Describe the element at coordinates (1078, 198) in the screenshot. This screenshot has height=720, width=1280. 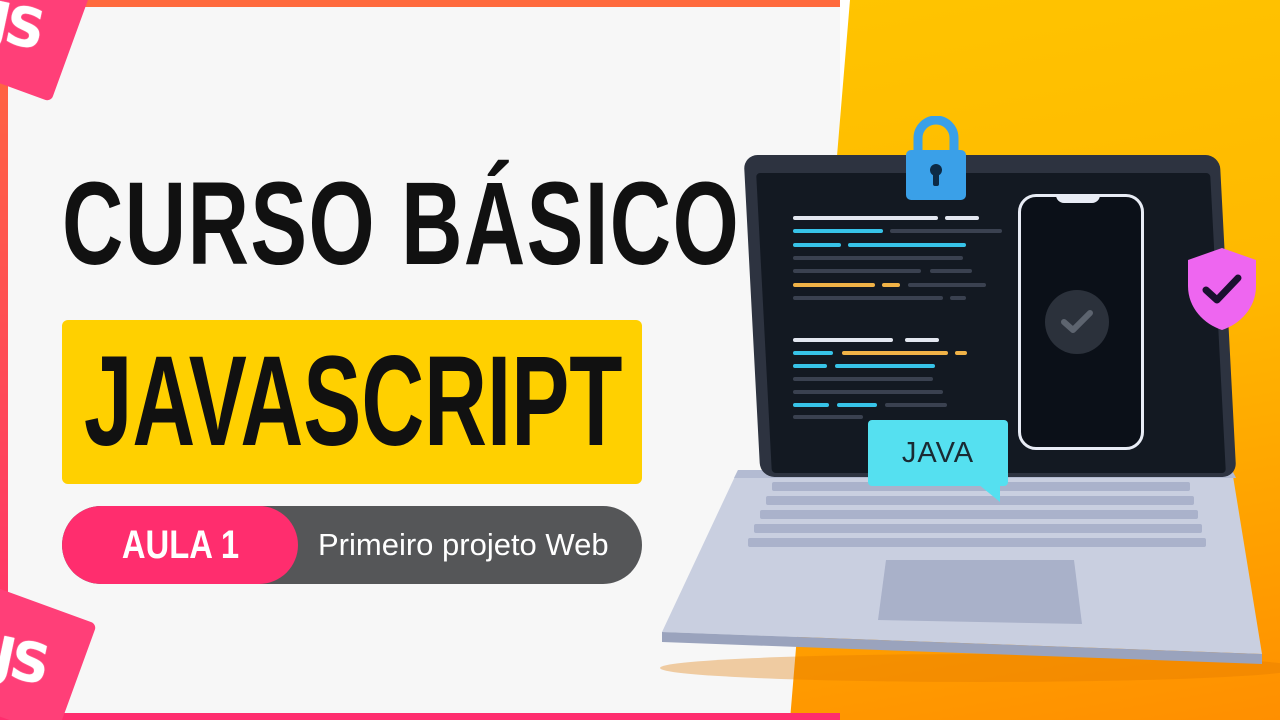
I see `phone-notch` at that location.